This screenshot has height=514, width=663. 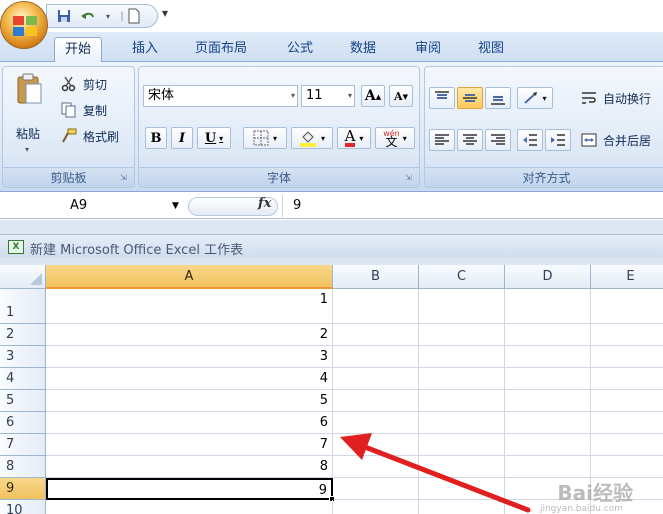 I want to click on paste-dropdown-icon: ▾, so click(x=27, y=149).